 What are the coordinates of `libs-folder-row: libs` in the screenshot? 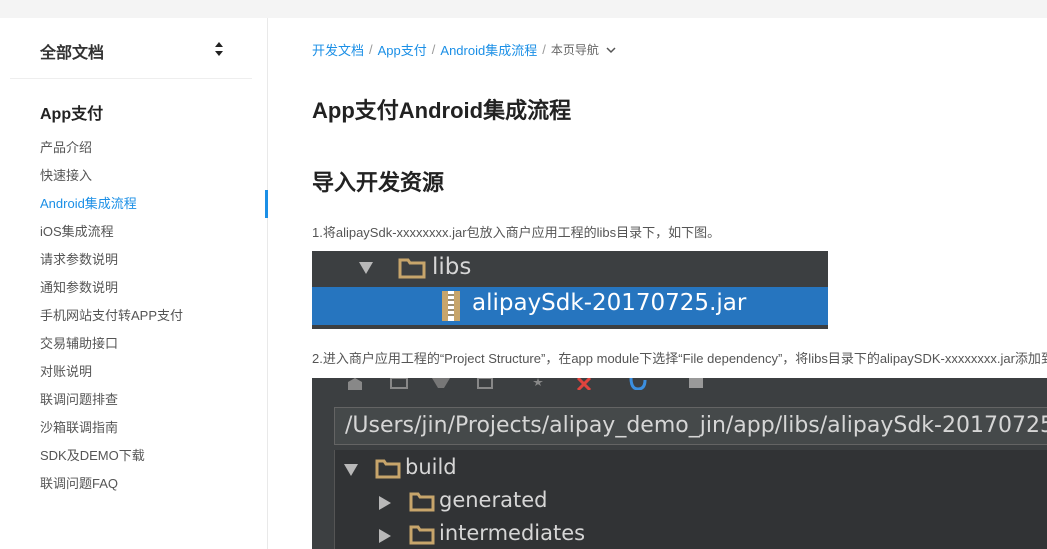 It's located at (570, 269).